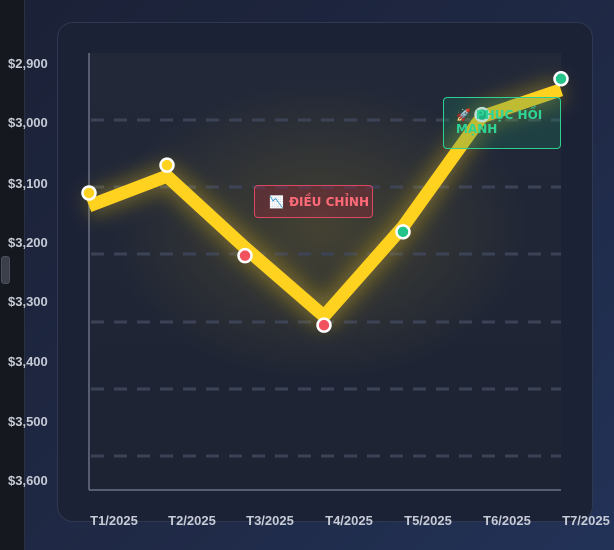 This screenshot has height=550, width=614. What do you see at coordinates (28, 301) in the screenshot?
I see `y-tick-label: $3,300` at bounding box center [28, 301].